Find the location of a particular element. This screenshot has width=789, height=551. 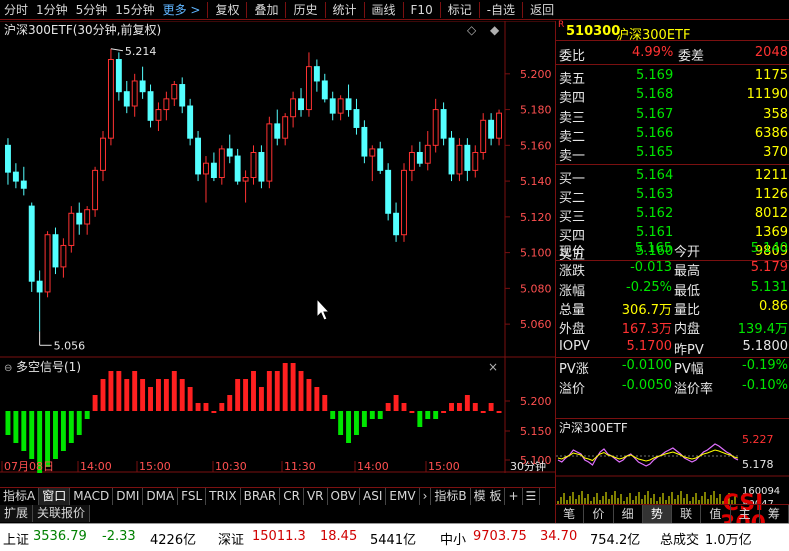

close-indicator-icon: × is located at coordinates (493, 367).